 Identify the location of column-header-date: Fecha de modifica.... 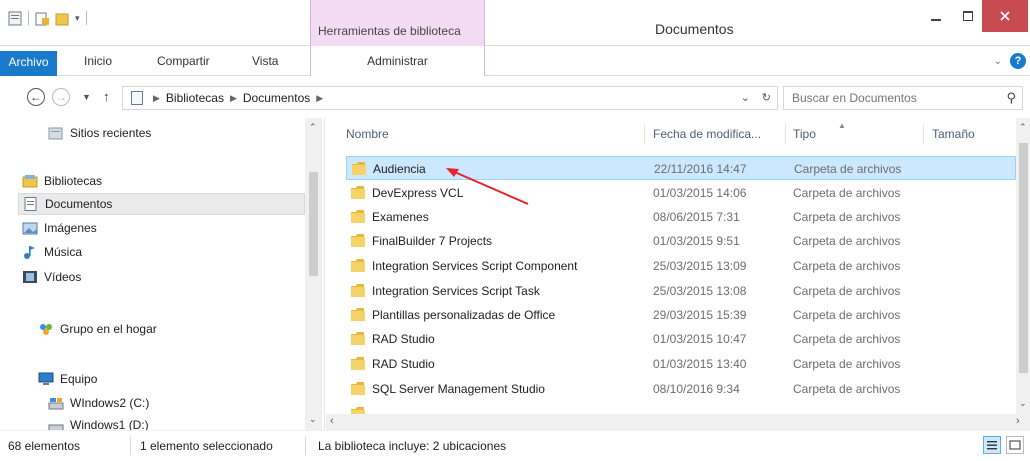
(707, 134).